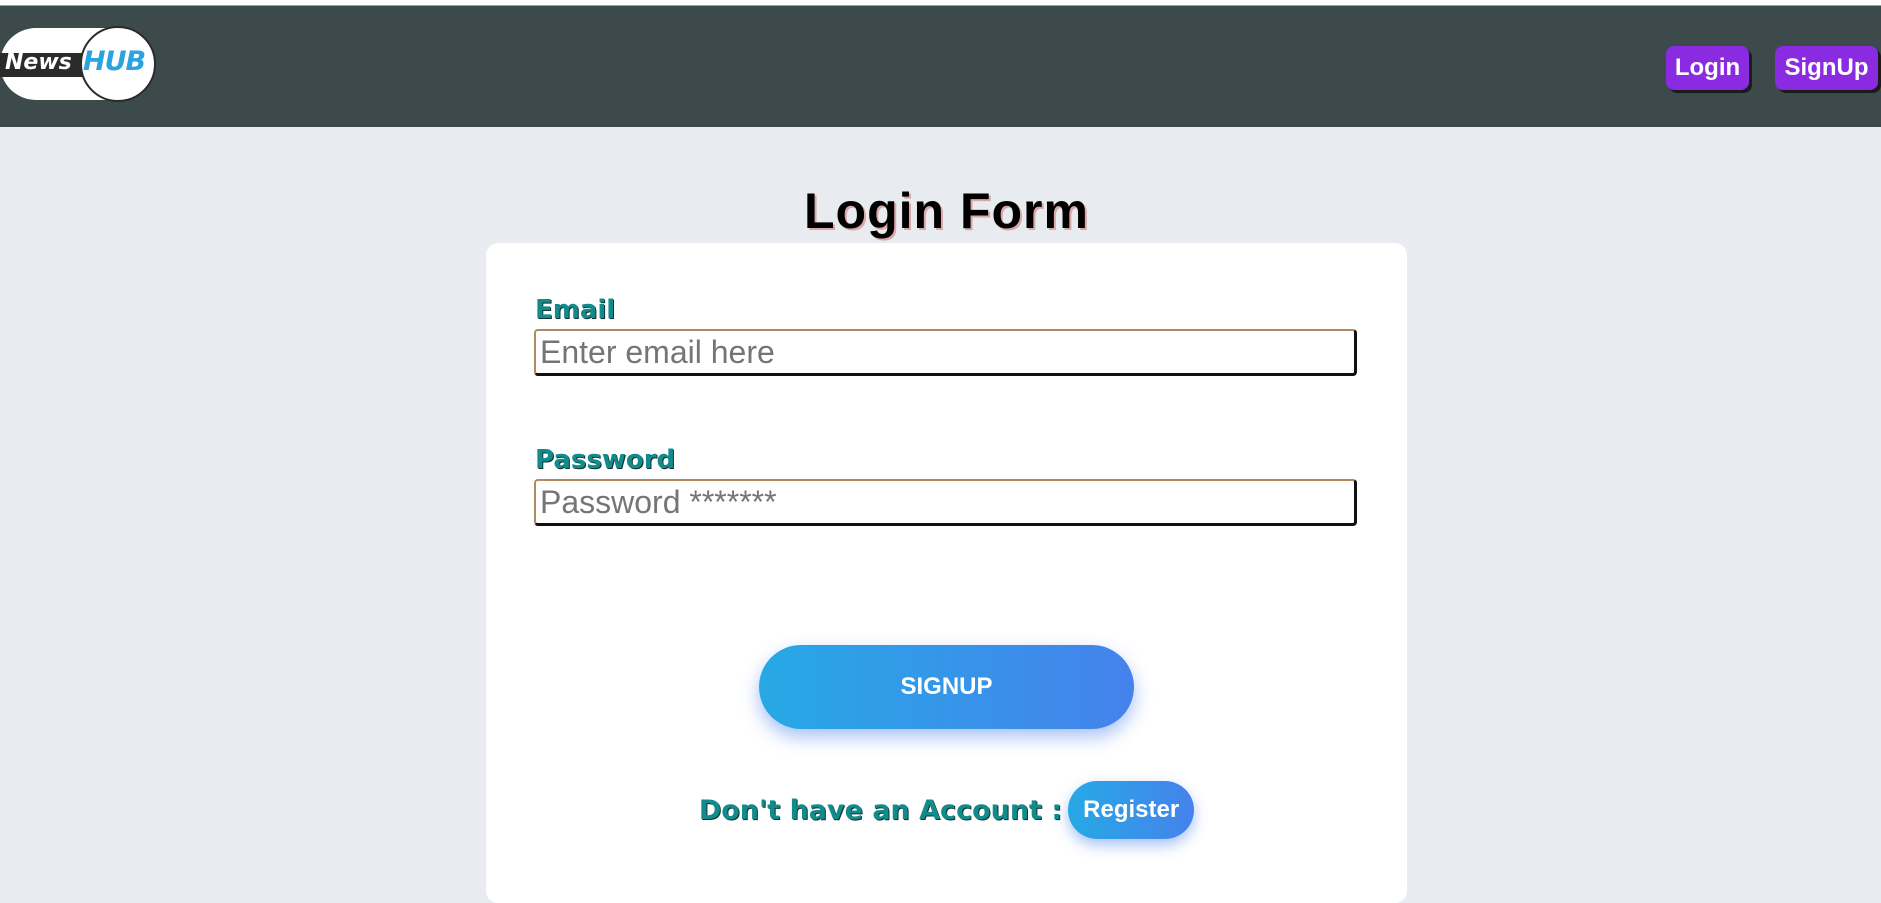 The width and height of the screenshot is (1881, 903). I want to click on newshub-logo: News HUB, so click(78, 64).